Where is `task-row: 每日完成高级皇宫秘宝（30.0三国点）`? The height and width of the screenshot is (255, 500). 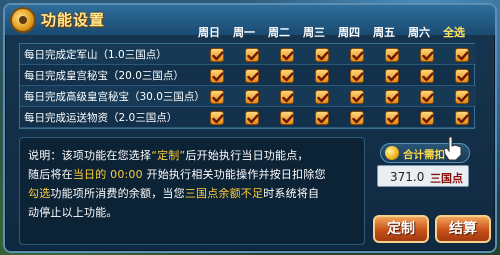 task-row: 每日完成高级皇宫秘宝（30.0三国点） is located at coordinates (248, 96).